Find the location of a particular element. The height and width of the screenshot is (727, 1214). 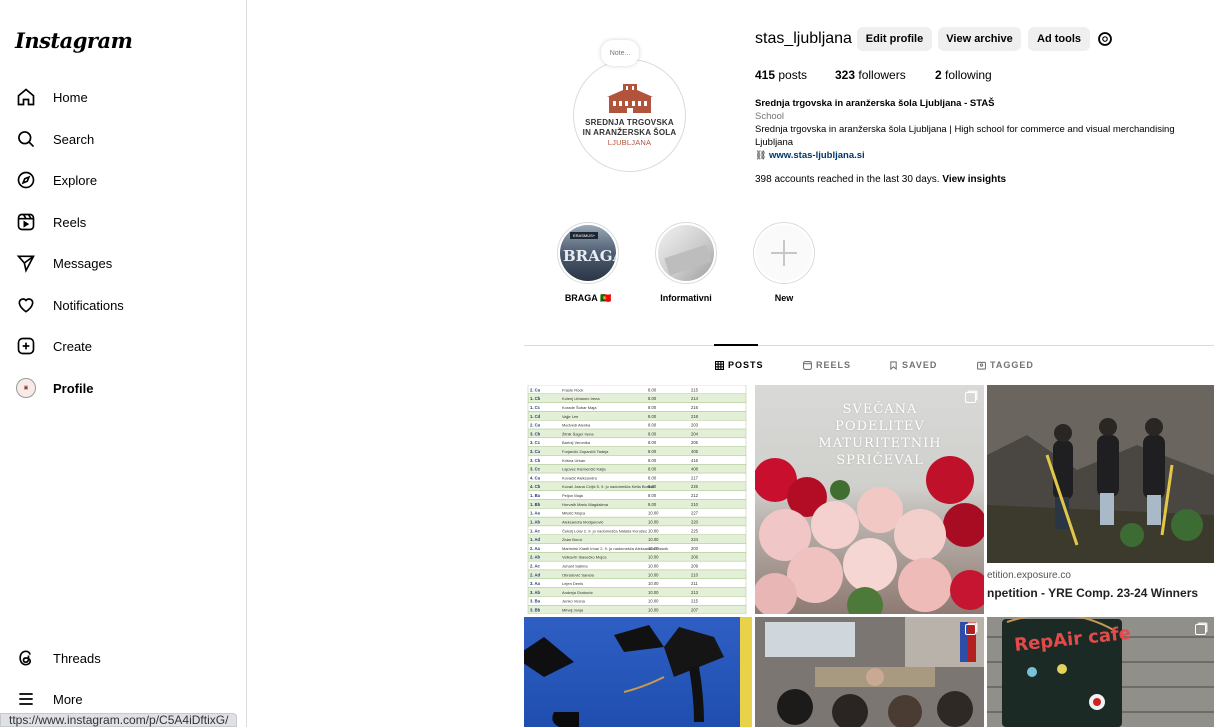

ad-tools-button: Ad tools is located at coordinates (1059, 39).